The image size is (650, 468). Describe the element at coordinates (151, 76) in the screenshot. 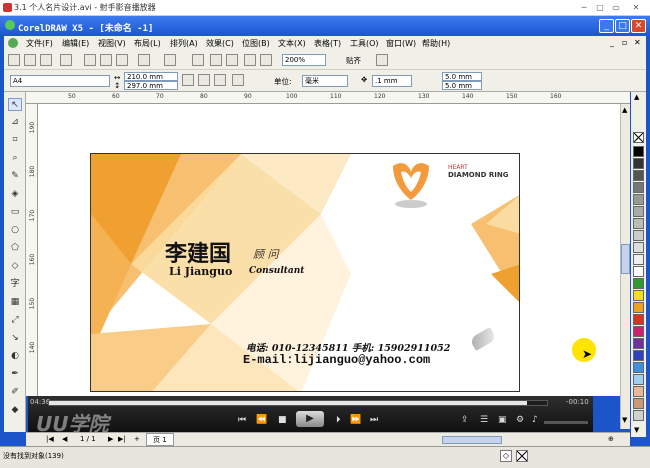

I see `page-width-field: 210.0 mm` at that location.